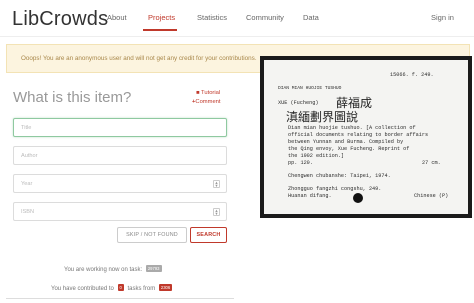 This screenshot has height=303, width=474. What do you see at coordinates (339, 176) in the screenshot?
I see `publisher: Chengwen chubanshe: Taipei, 1974.` at bounding box center [339, 176].